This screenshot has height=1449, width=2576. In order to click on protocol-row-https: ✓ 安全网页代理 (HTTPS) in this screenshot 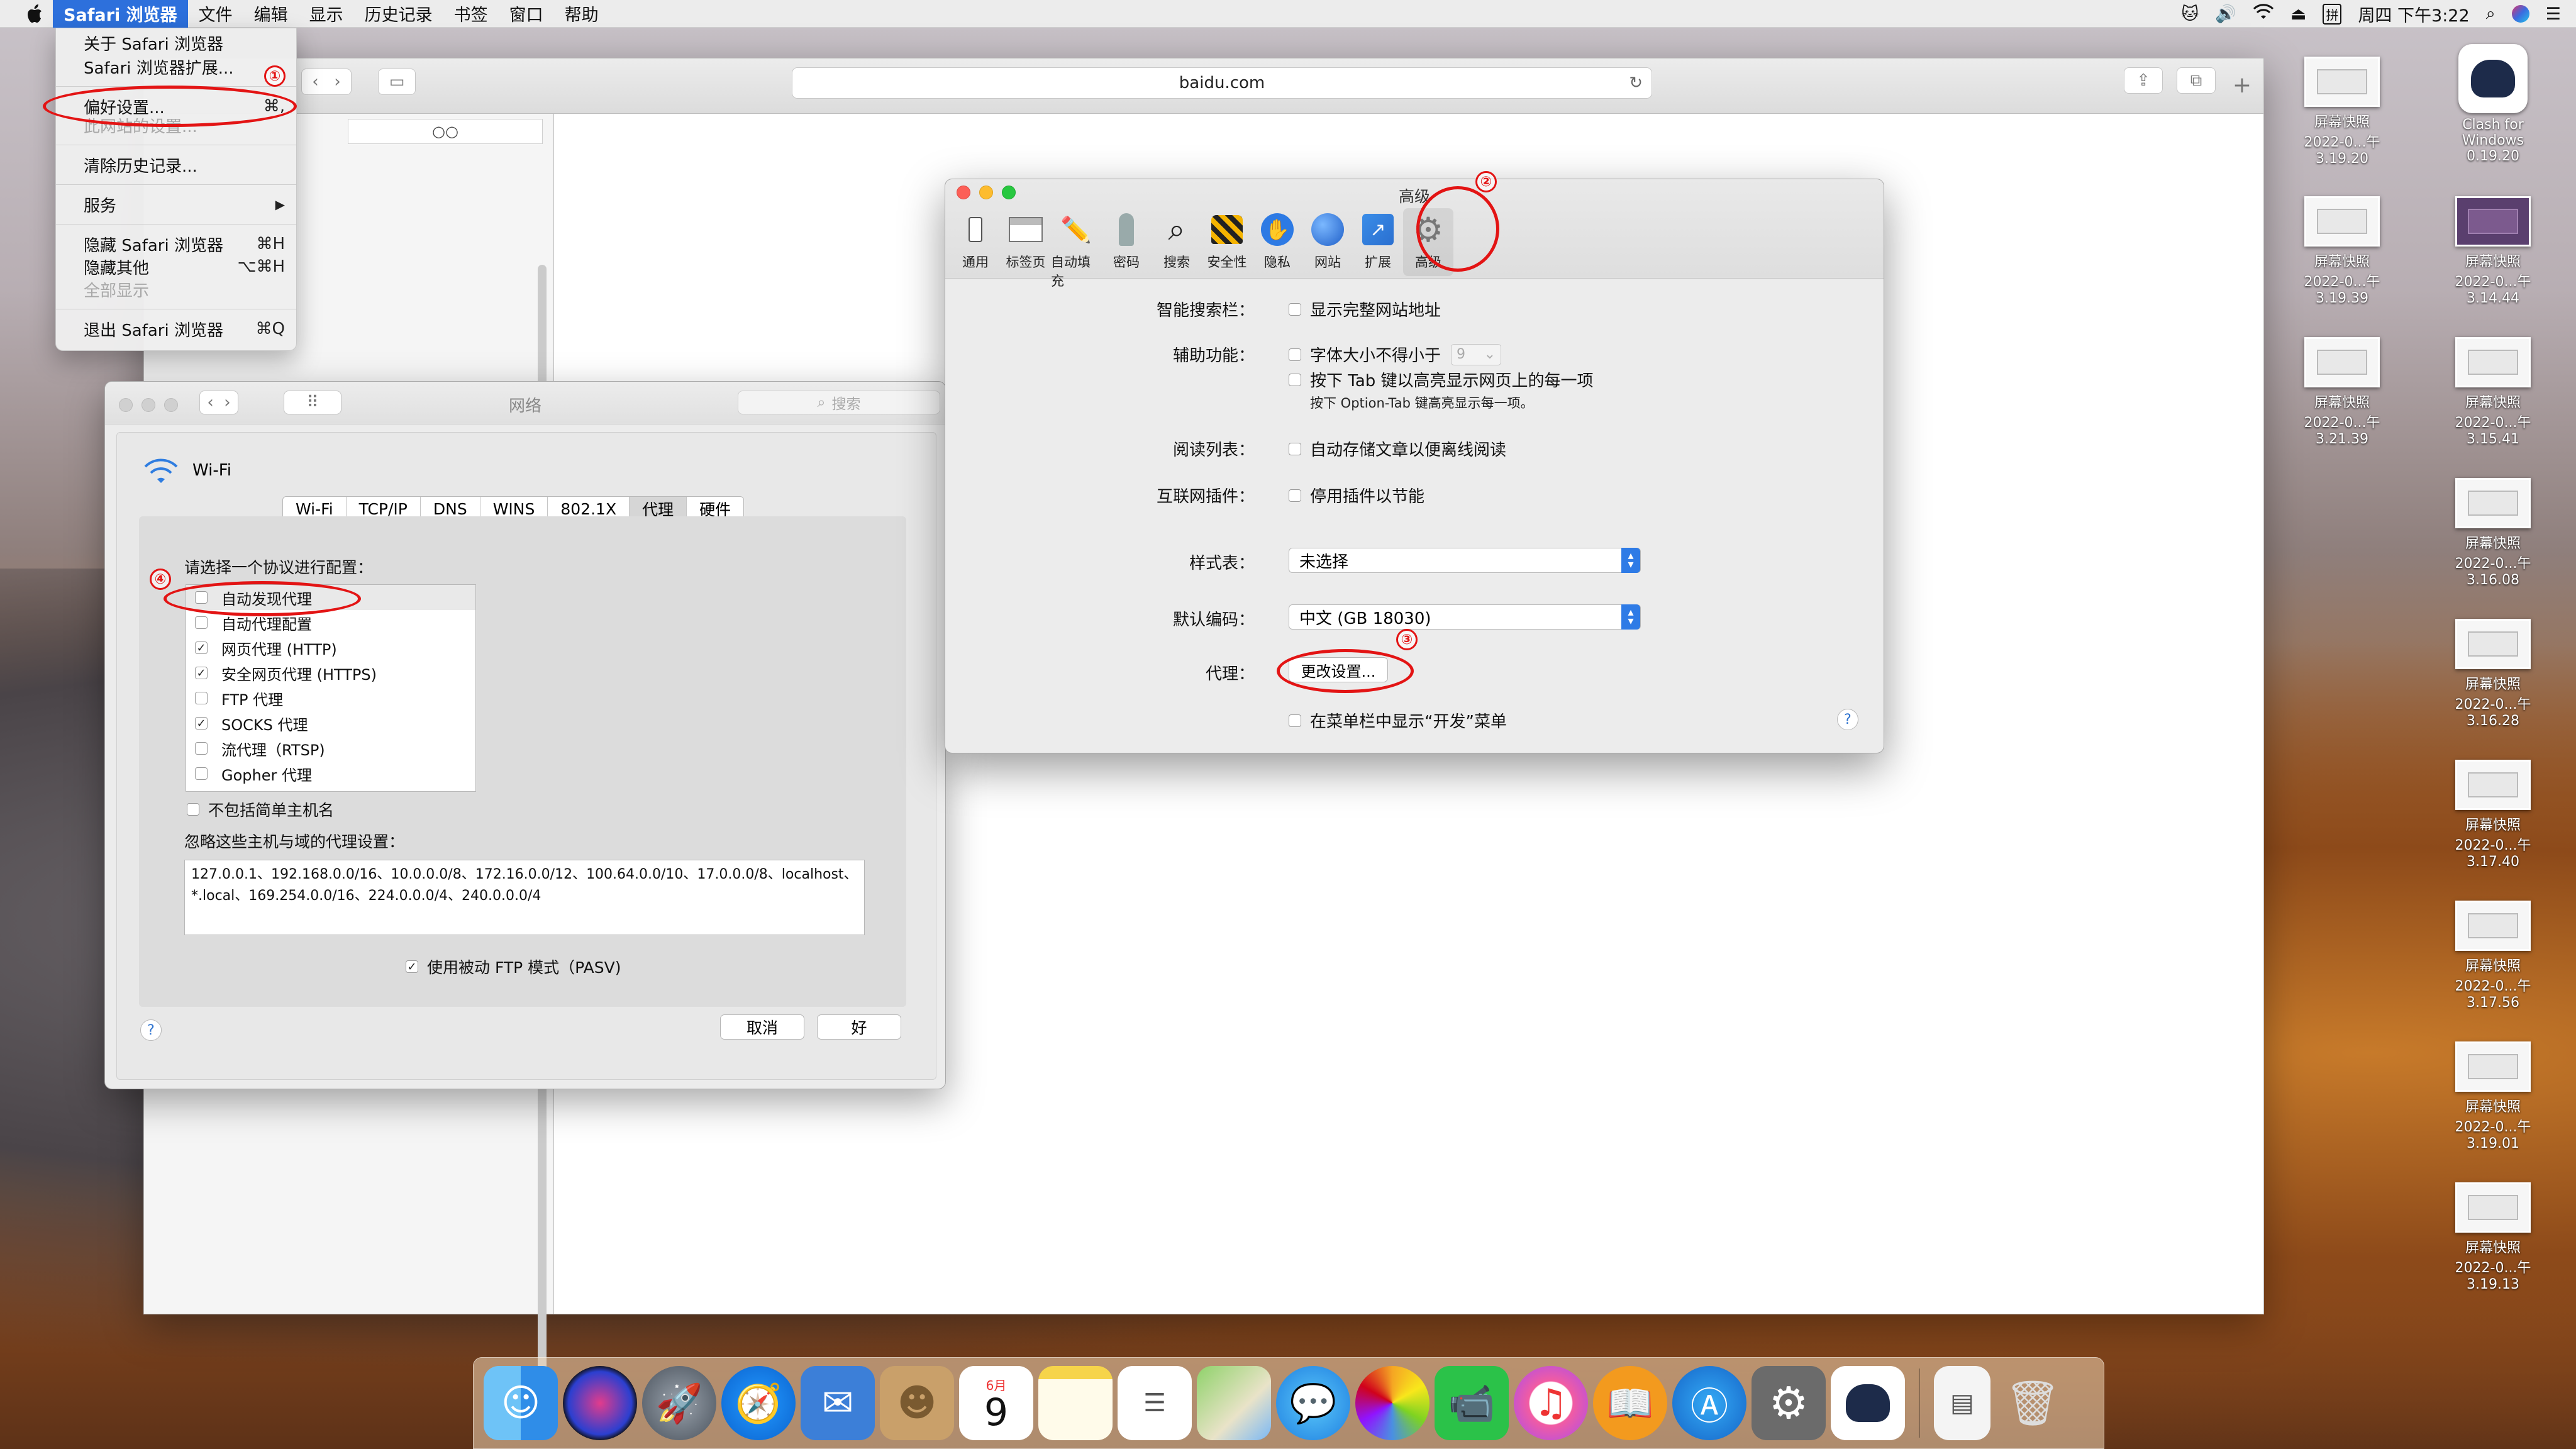, I will do `click(330, 673)`.